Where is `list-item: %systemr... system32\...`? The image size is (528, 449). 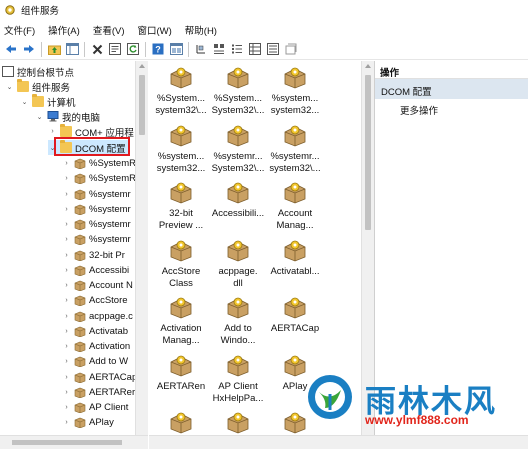 list-item: %systemr... system32\... is located at coordinates (295, 150).